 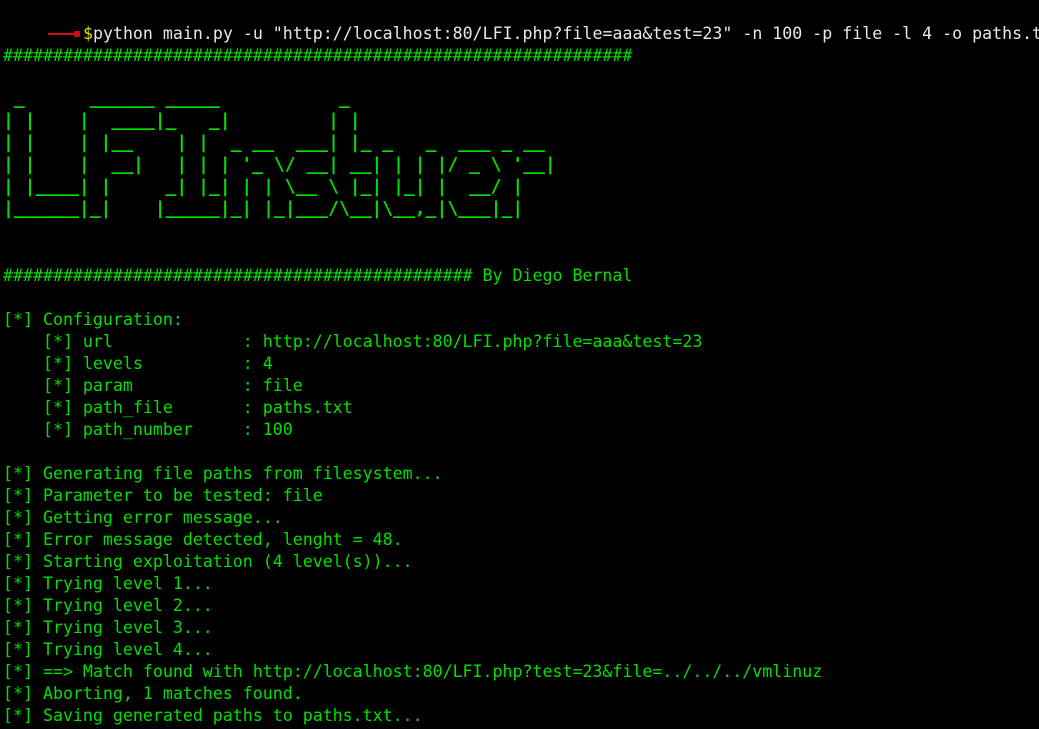 What do you see at coordinates (63, 34) in the screenshot?
I see `red-arrow-icon` at bounding box center [63, 34].